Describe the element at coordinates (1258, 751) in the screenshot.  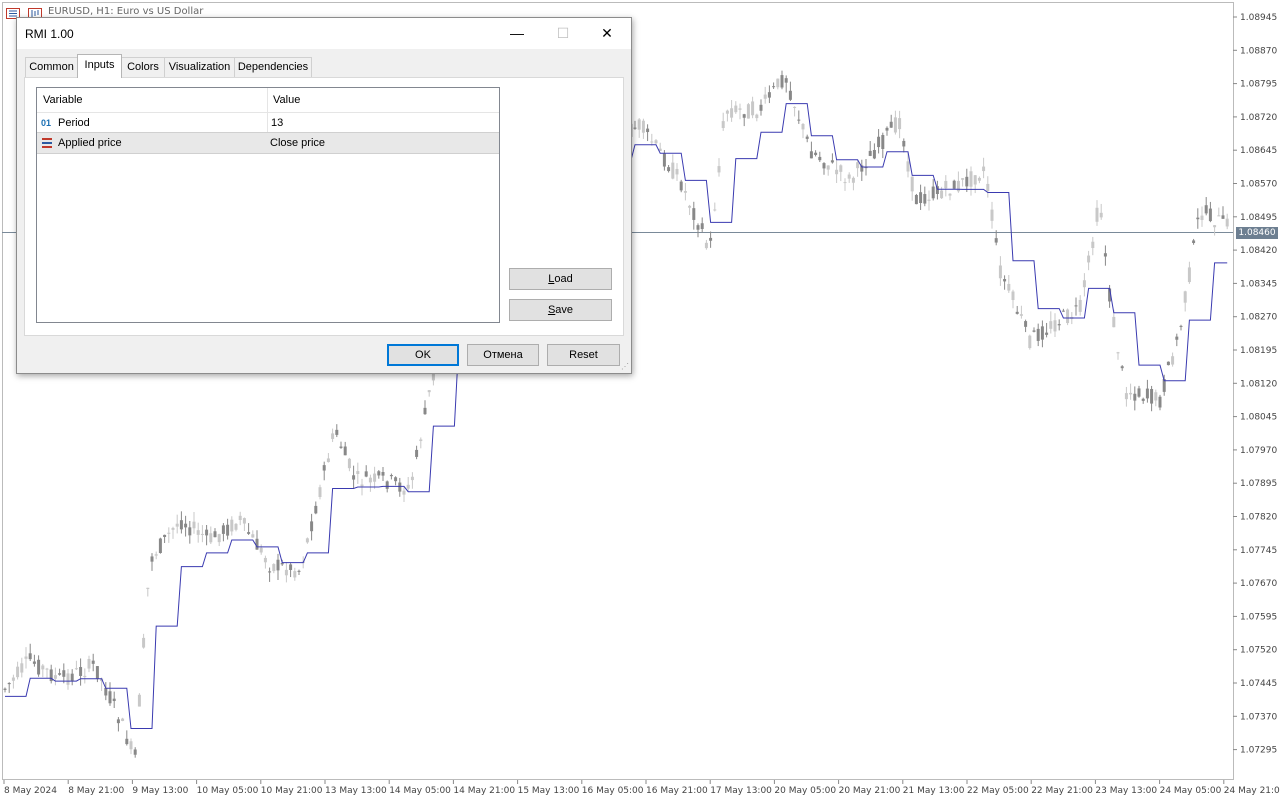
I see `price-label: 1.07295` at that location.